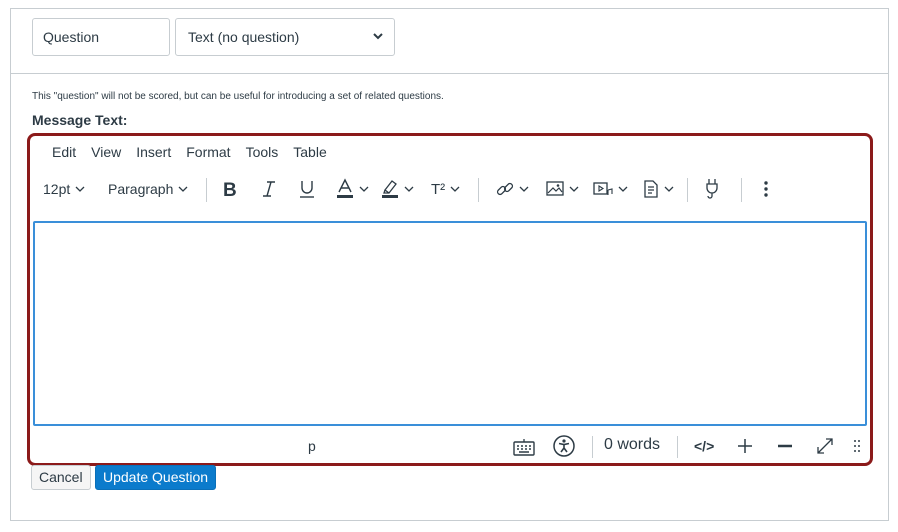 The width and height of the screenshot is (898, 532). I want to click on block-format-value: Paragraph, so click(141, 189).